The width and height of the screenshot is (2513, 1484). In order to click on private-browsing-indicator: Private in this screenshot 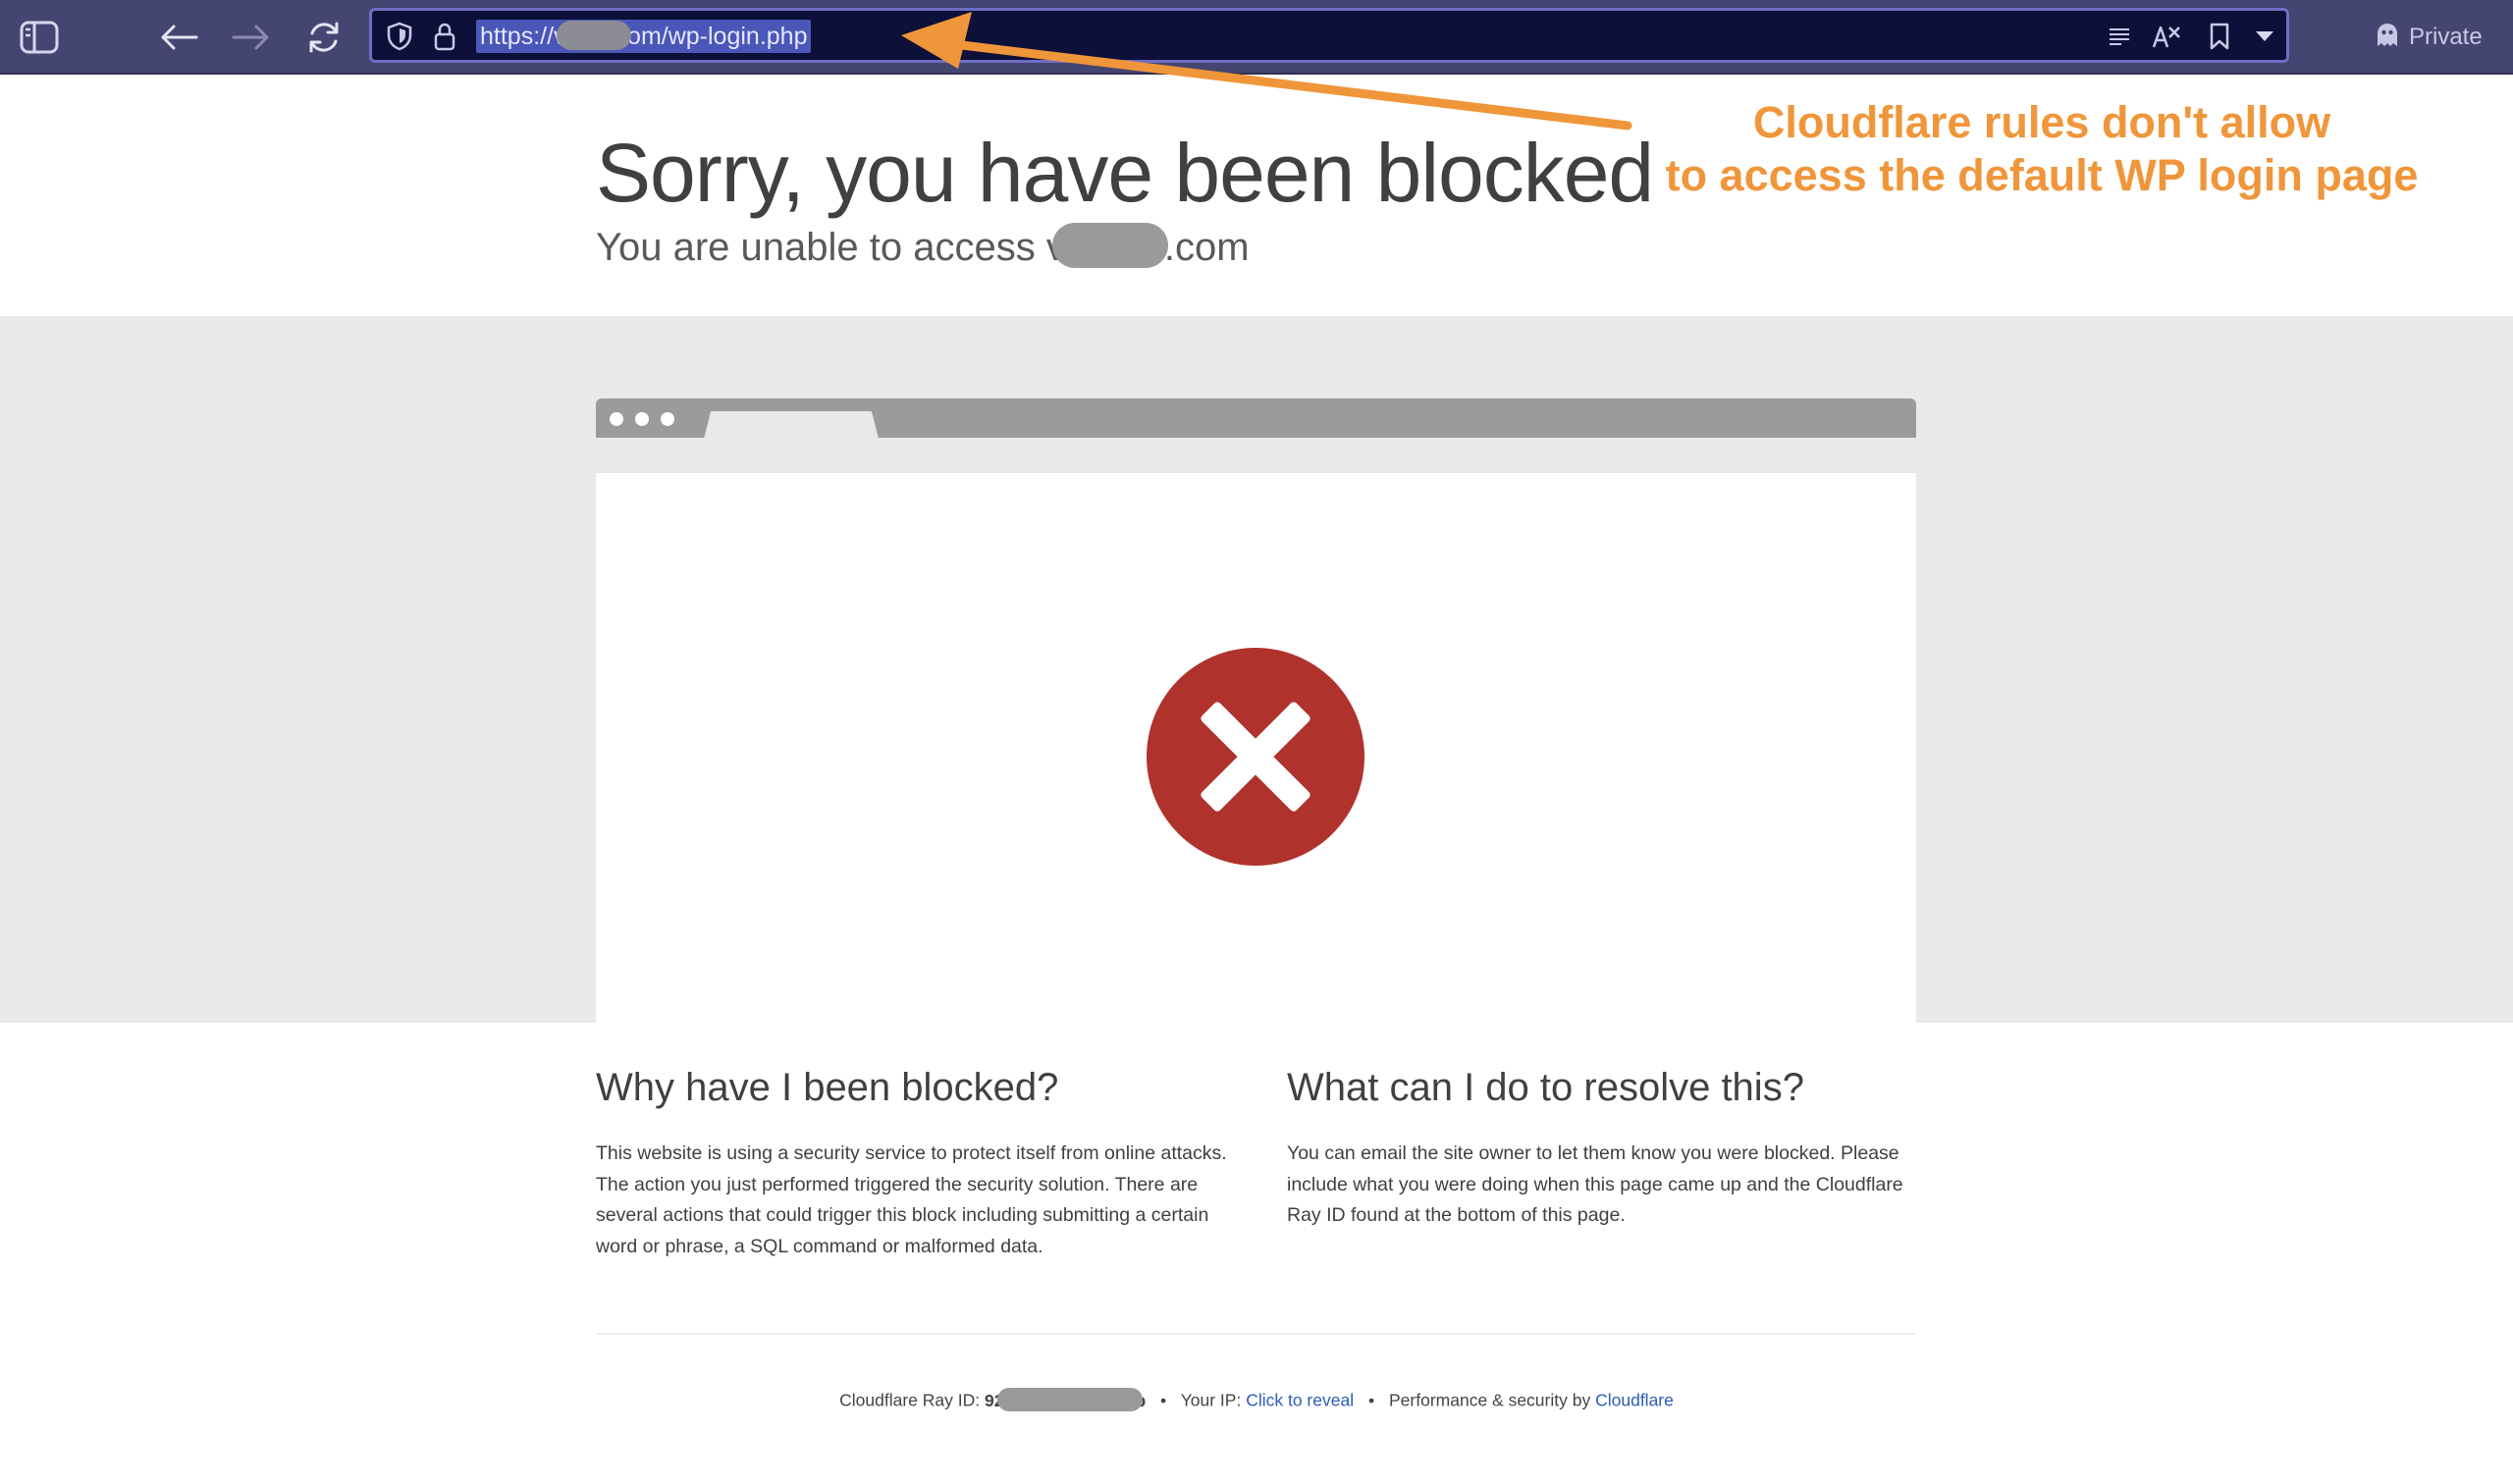, I will do `click(2429, 37)`.